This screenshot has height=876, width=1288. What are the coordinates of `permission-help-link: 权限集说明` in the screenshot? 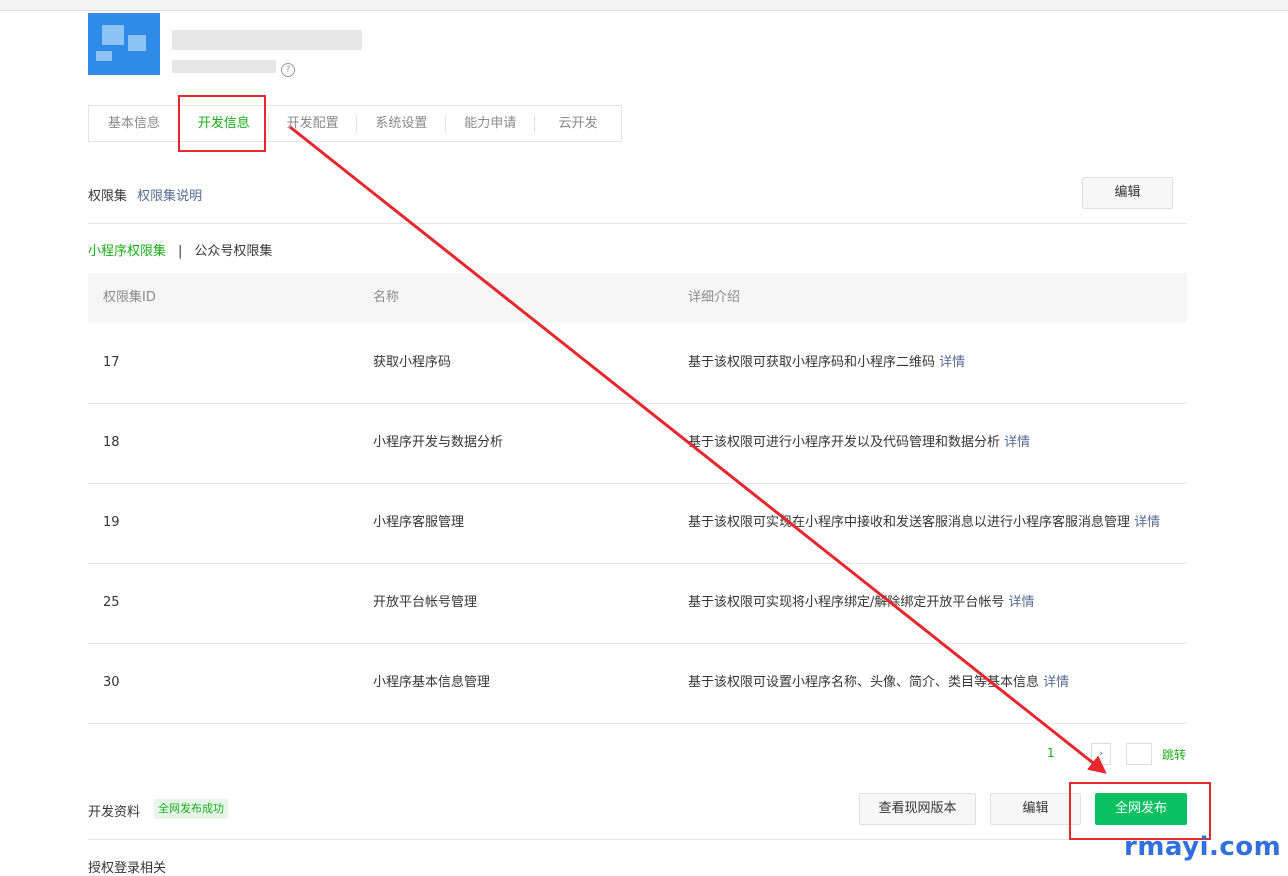 It's located at (169, 196).